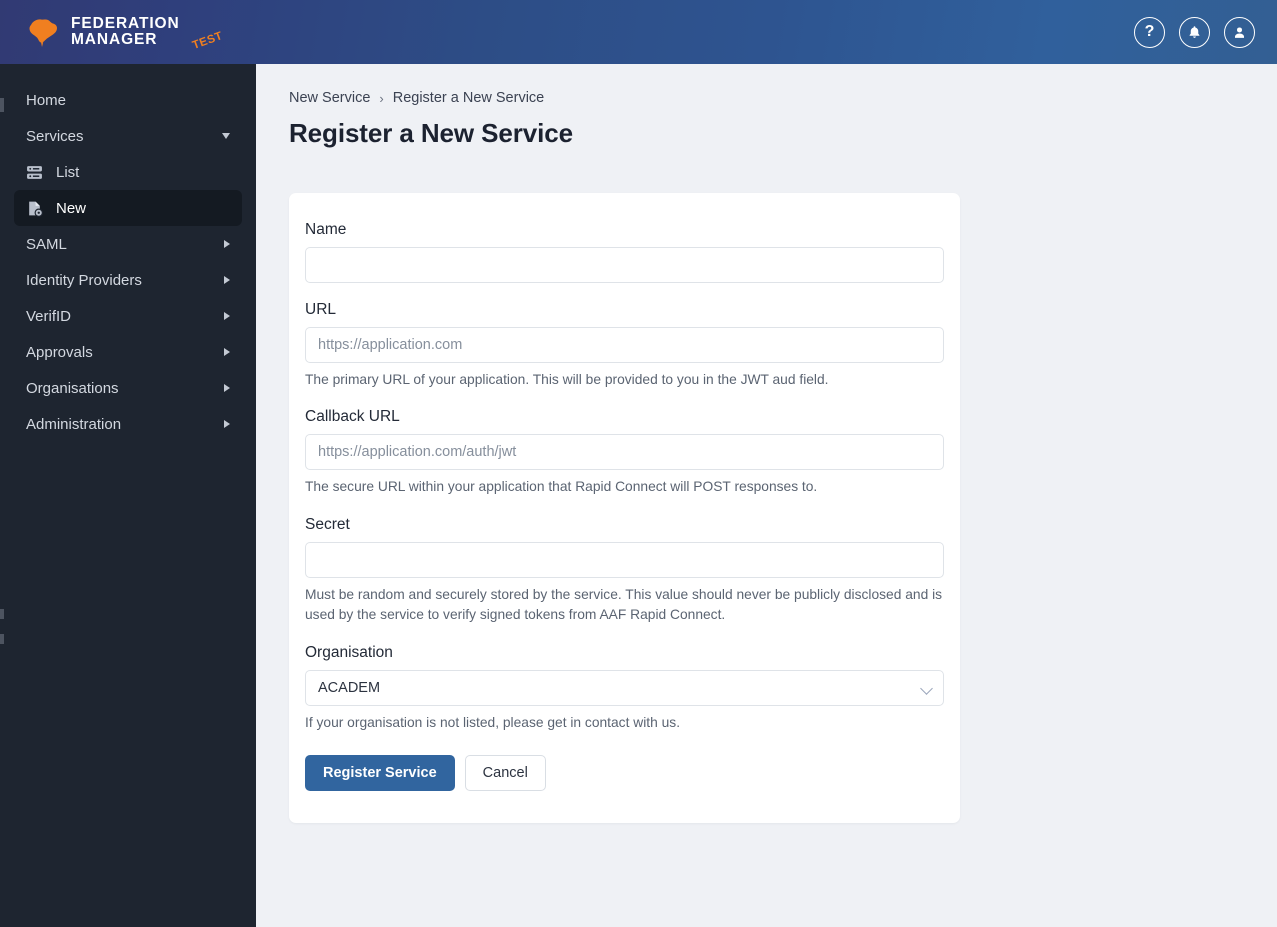 The width and height of the screenshot is (1277, 927). I want to click on scroll-indicator-mid, so click(2, 614).